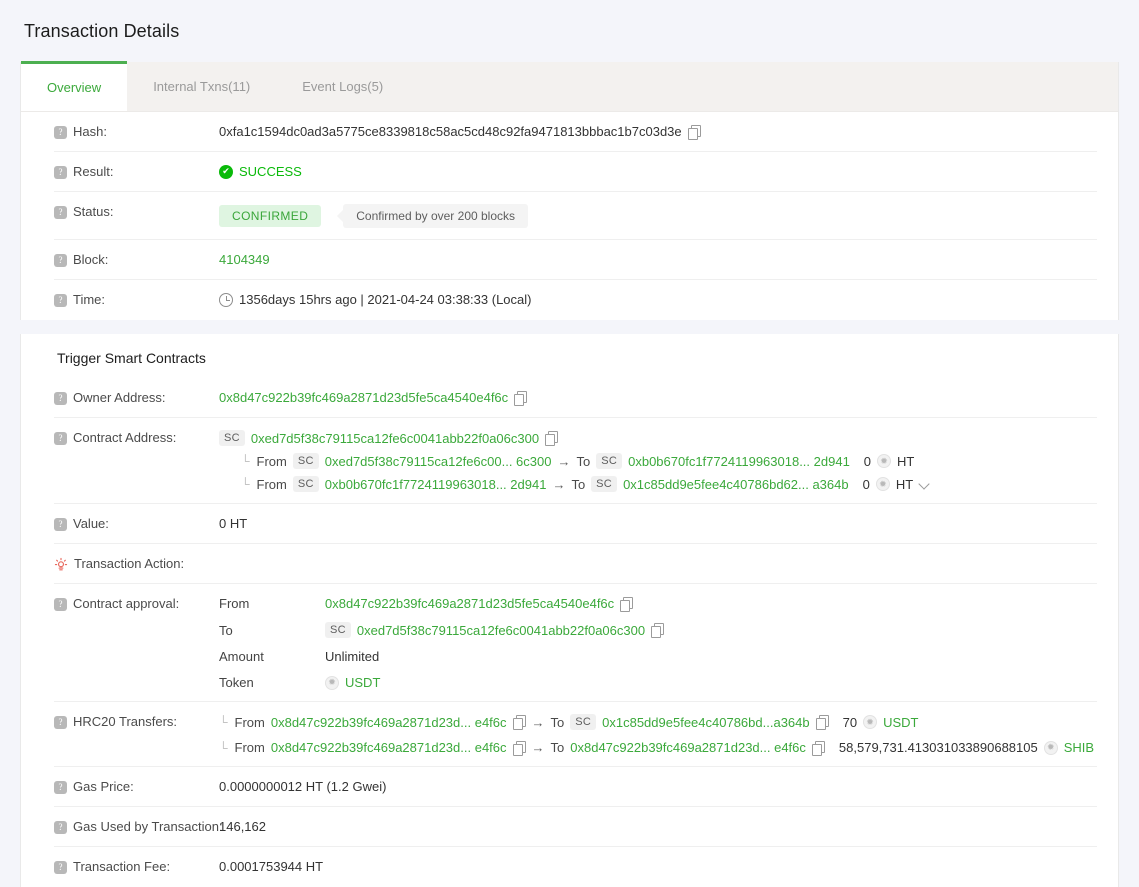 This screenshot has width=1139, height=887. What do you see at coordinates (201, 86) in the screenshot?
I see `tab-internal-txns: Internal Txns(11)` at bounding box center [201, 86].